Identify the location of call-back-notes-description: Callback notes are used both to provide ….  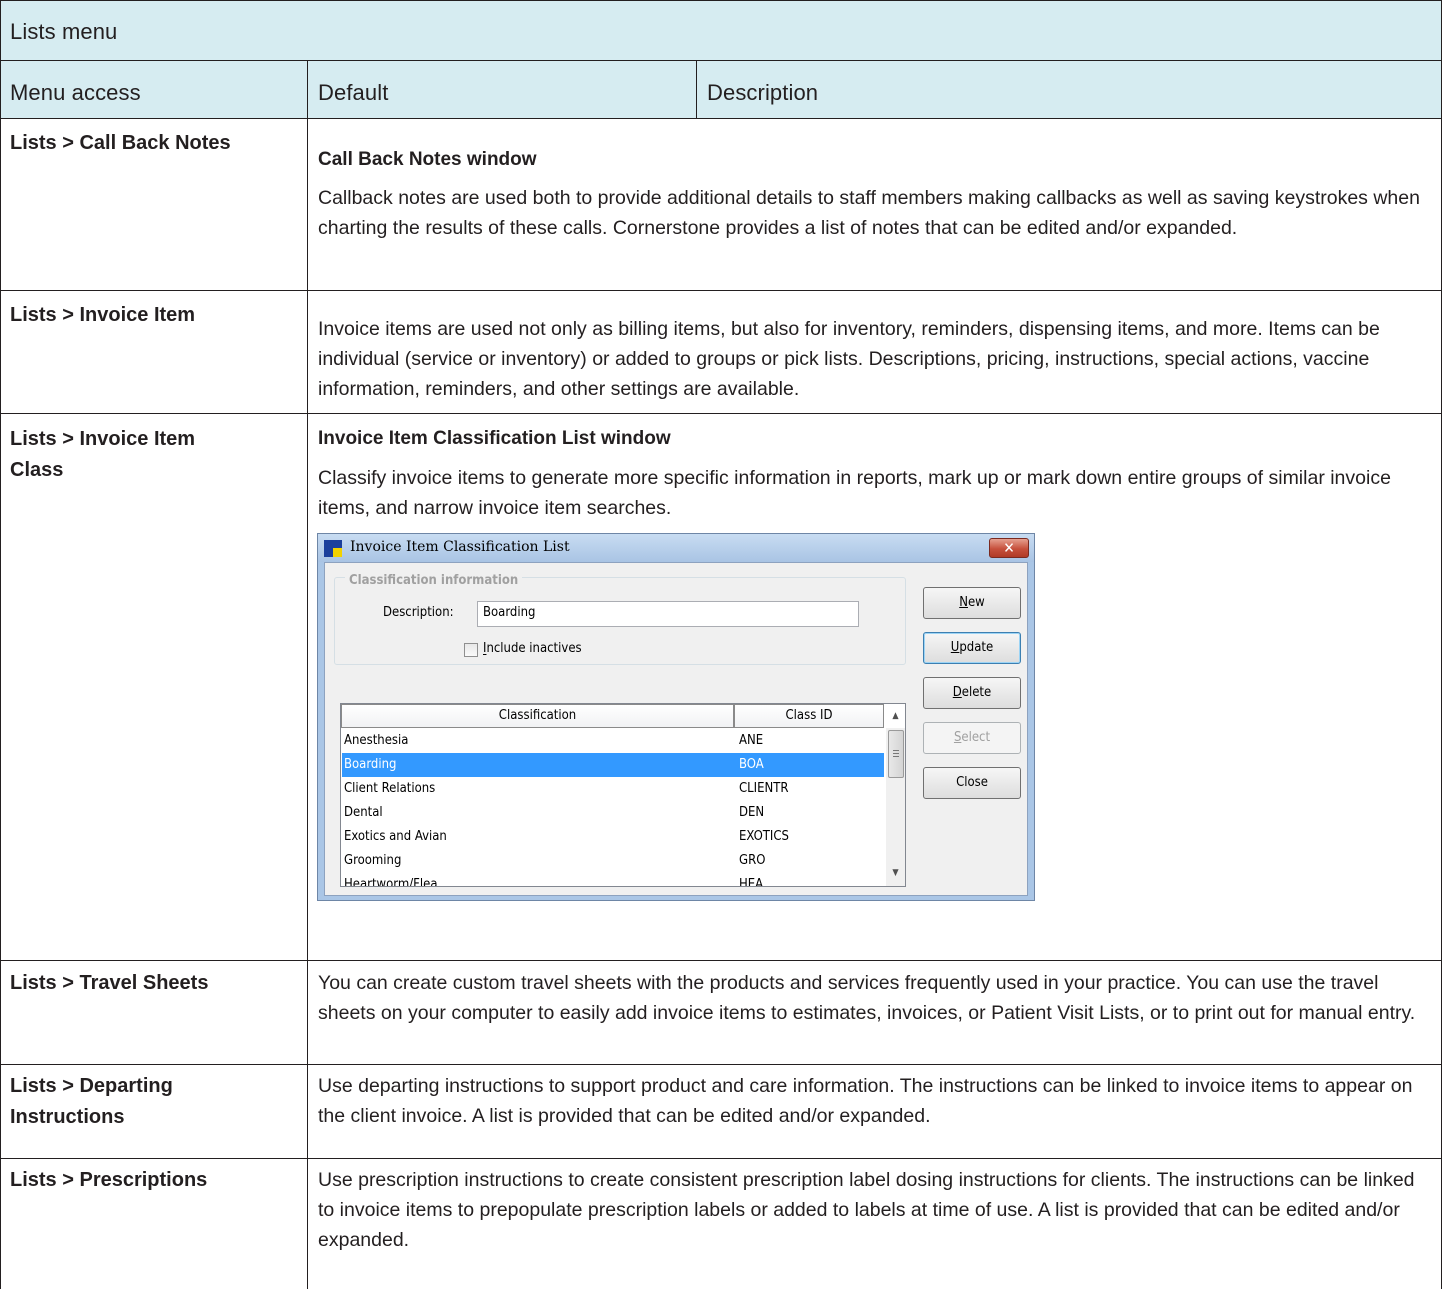
(869, 213).